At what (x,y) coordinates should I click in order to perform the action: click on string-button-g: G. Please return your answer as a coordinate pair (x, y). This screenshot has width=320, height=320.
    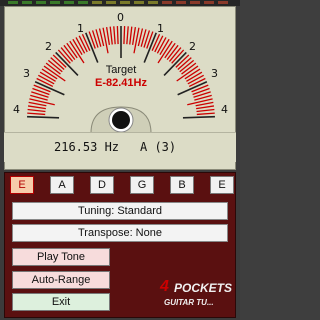
    Looking at the image, I should click on (142, 185).